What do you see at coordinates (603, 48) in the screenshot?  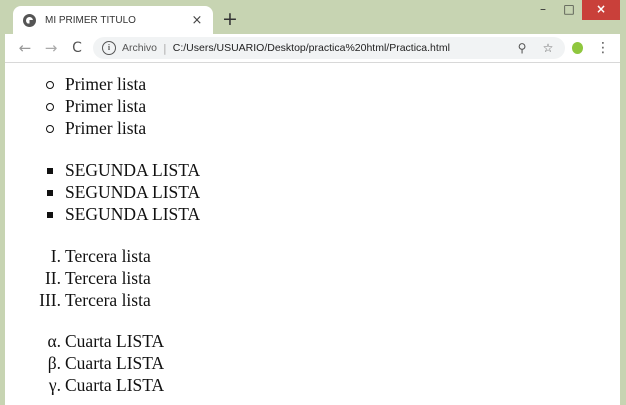 I see `menu-dots-icon: ⋮` at bounding box center [603, 48].